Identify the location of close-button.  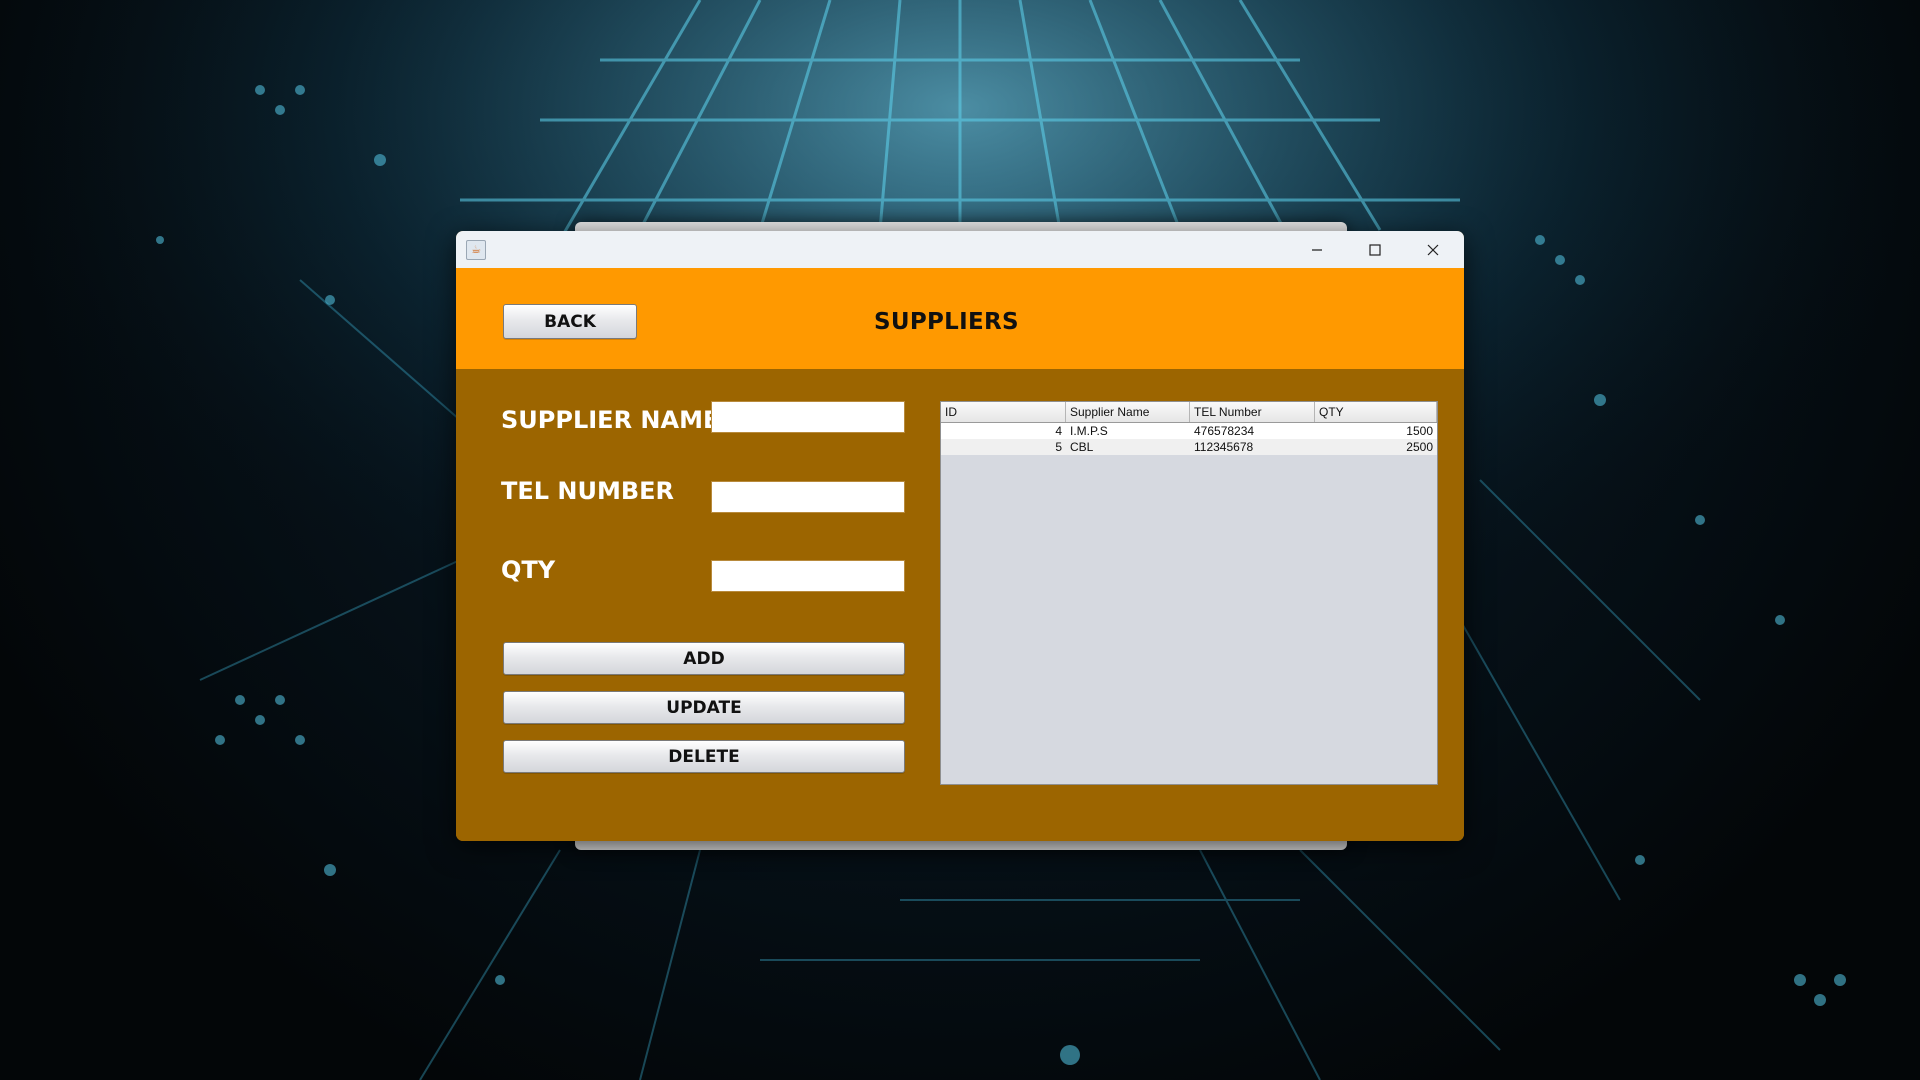
(1433, 249).